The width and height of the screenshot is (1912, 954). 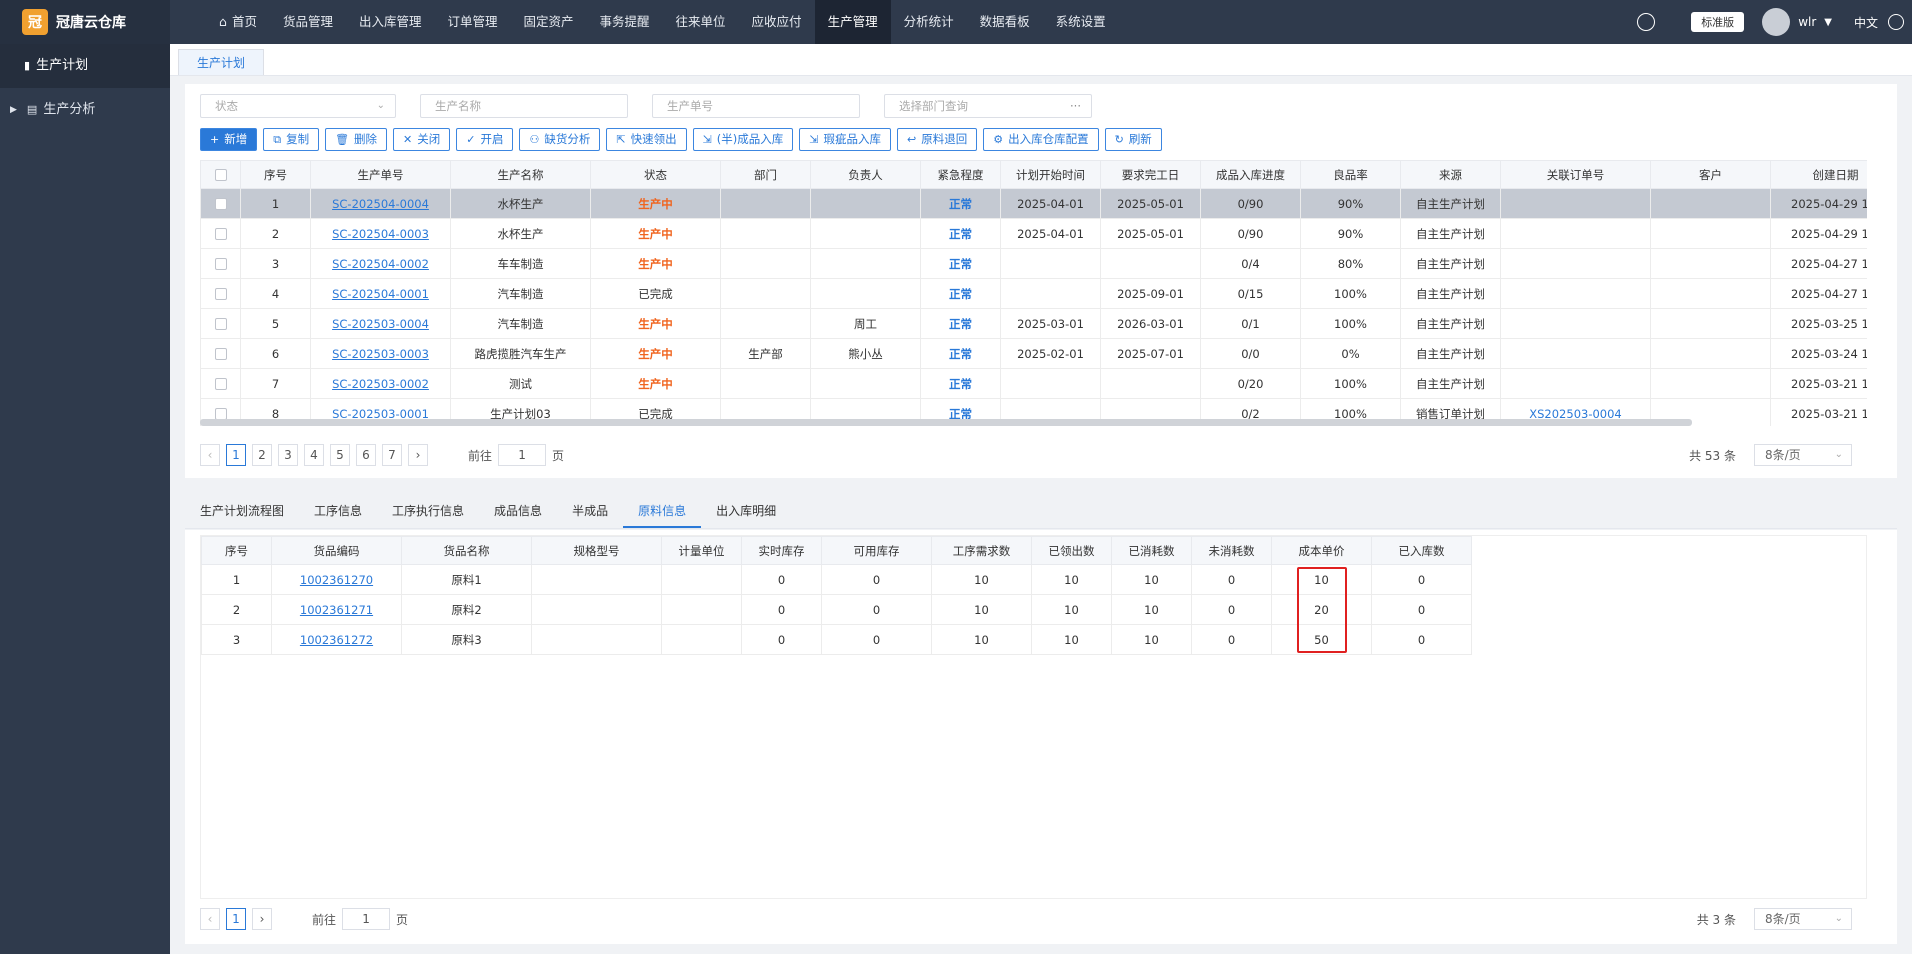 What do you see at coordinates (625, 22) in the screenshot?
I see `nav-item-5: 事务提醒` at bounding box center [625, 22].